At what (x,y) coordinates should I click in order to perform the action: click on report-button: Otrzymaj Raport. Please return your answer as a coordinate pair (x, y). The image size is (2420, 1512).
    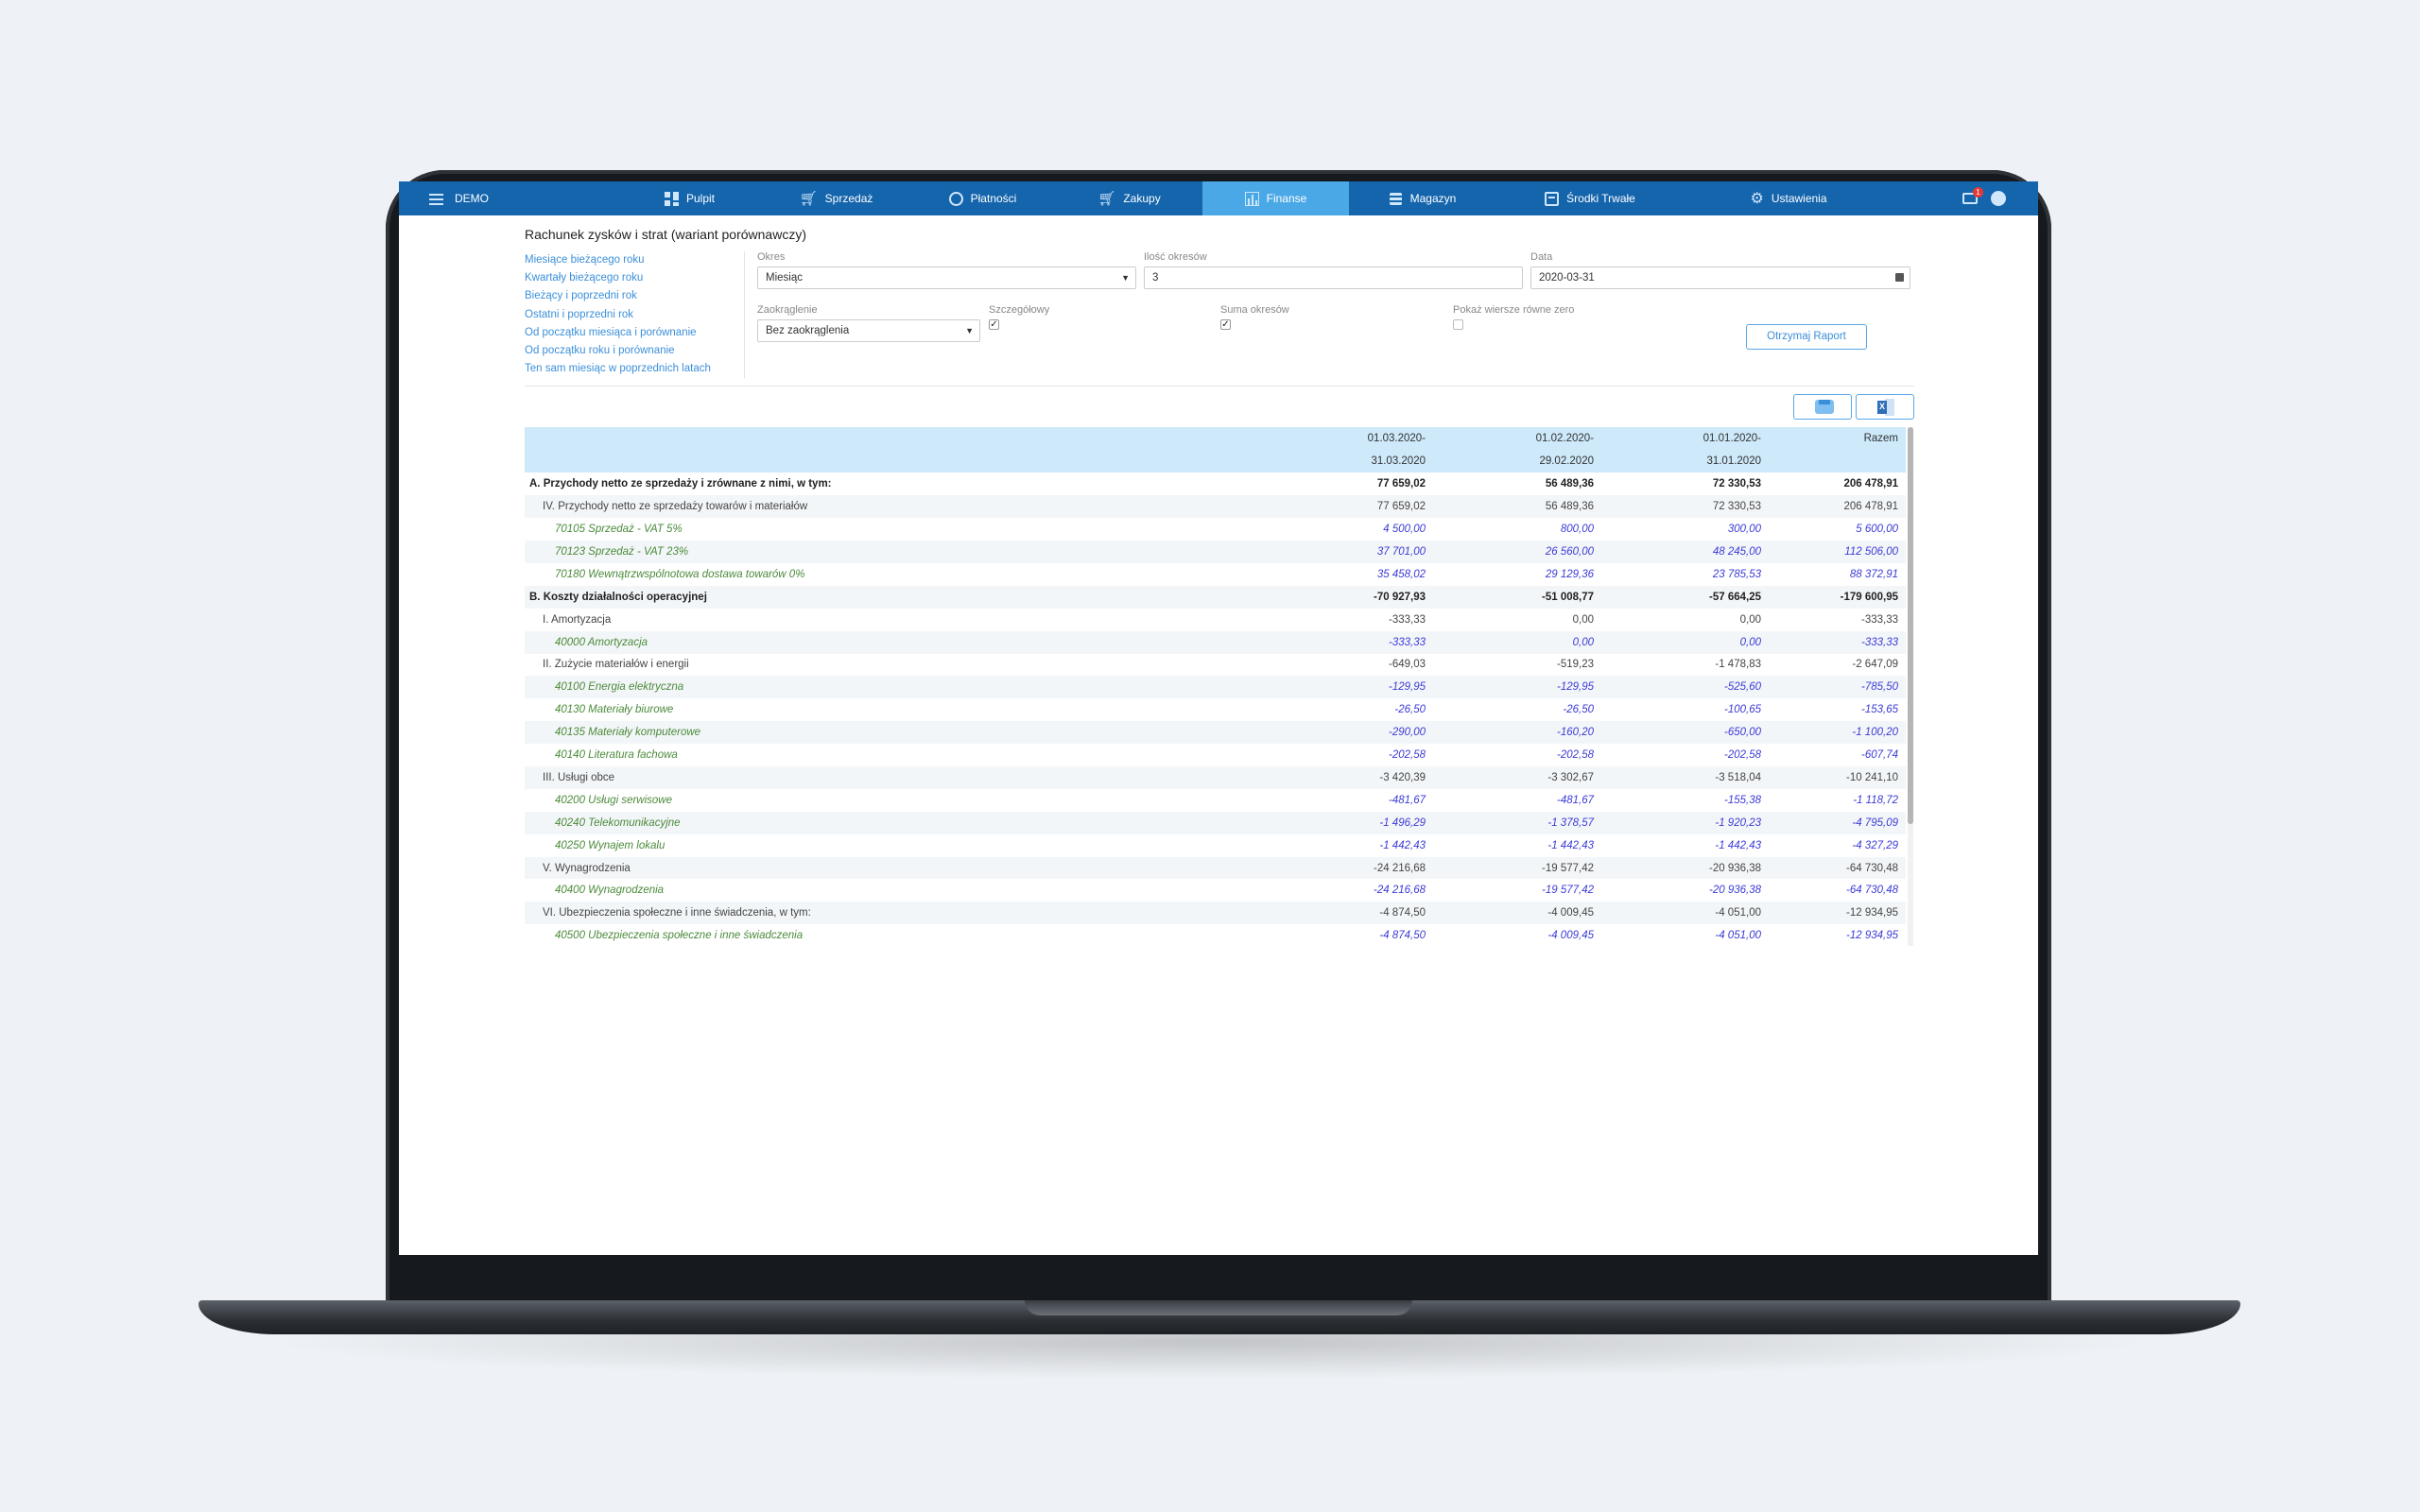
    Looking at the image, I should click on (1807, 337).